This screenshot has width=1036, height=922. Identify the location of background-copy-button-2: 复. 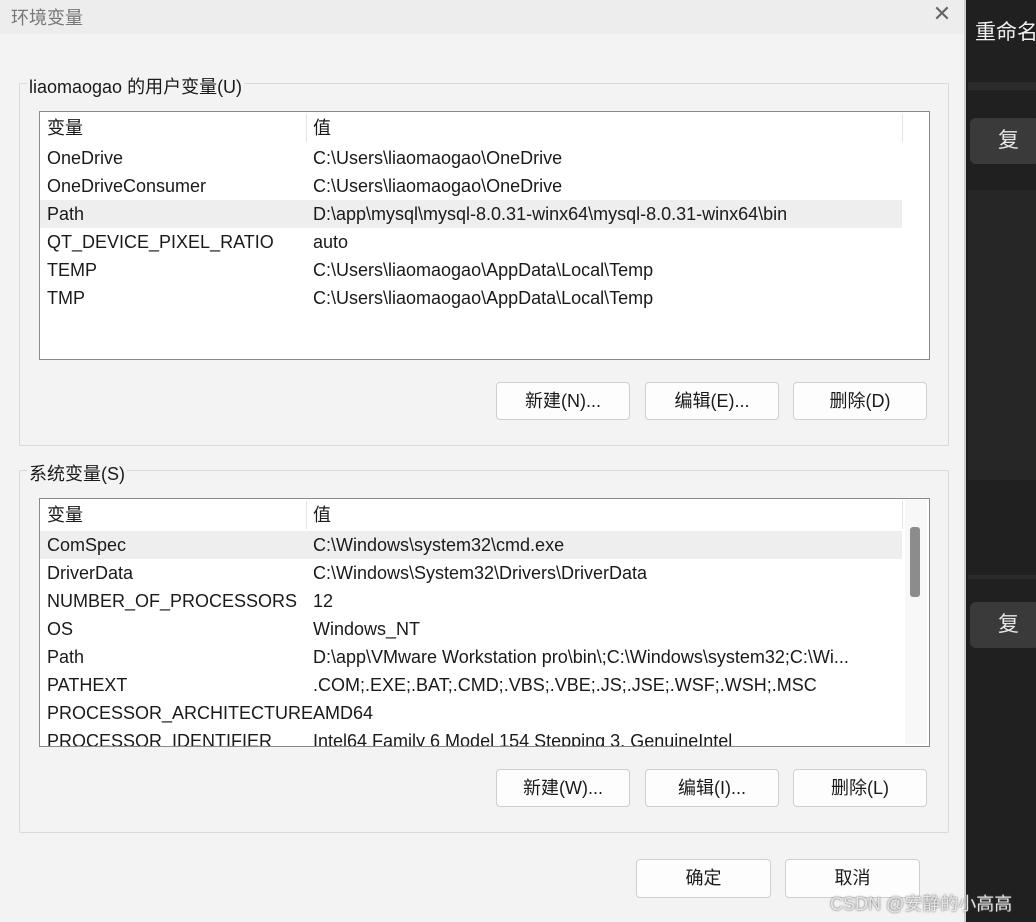
(1003, 625).